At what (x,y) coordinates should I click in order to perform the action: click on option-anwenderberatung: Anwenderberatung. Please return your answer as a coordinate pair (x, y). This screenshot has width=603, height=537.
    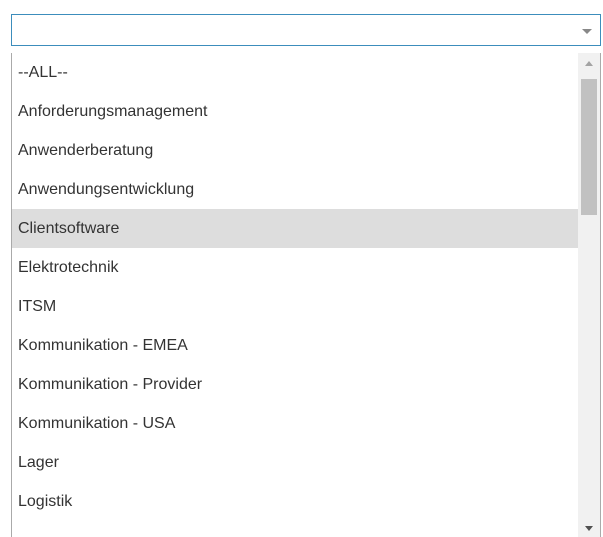
    Looking at the image, I should click on (295, 150).